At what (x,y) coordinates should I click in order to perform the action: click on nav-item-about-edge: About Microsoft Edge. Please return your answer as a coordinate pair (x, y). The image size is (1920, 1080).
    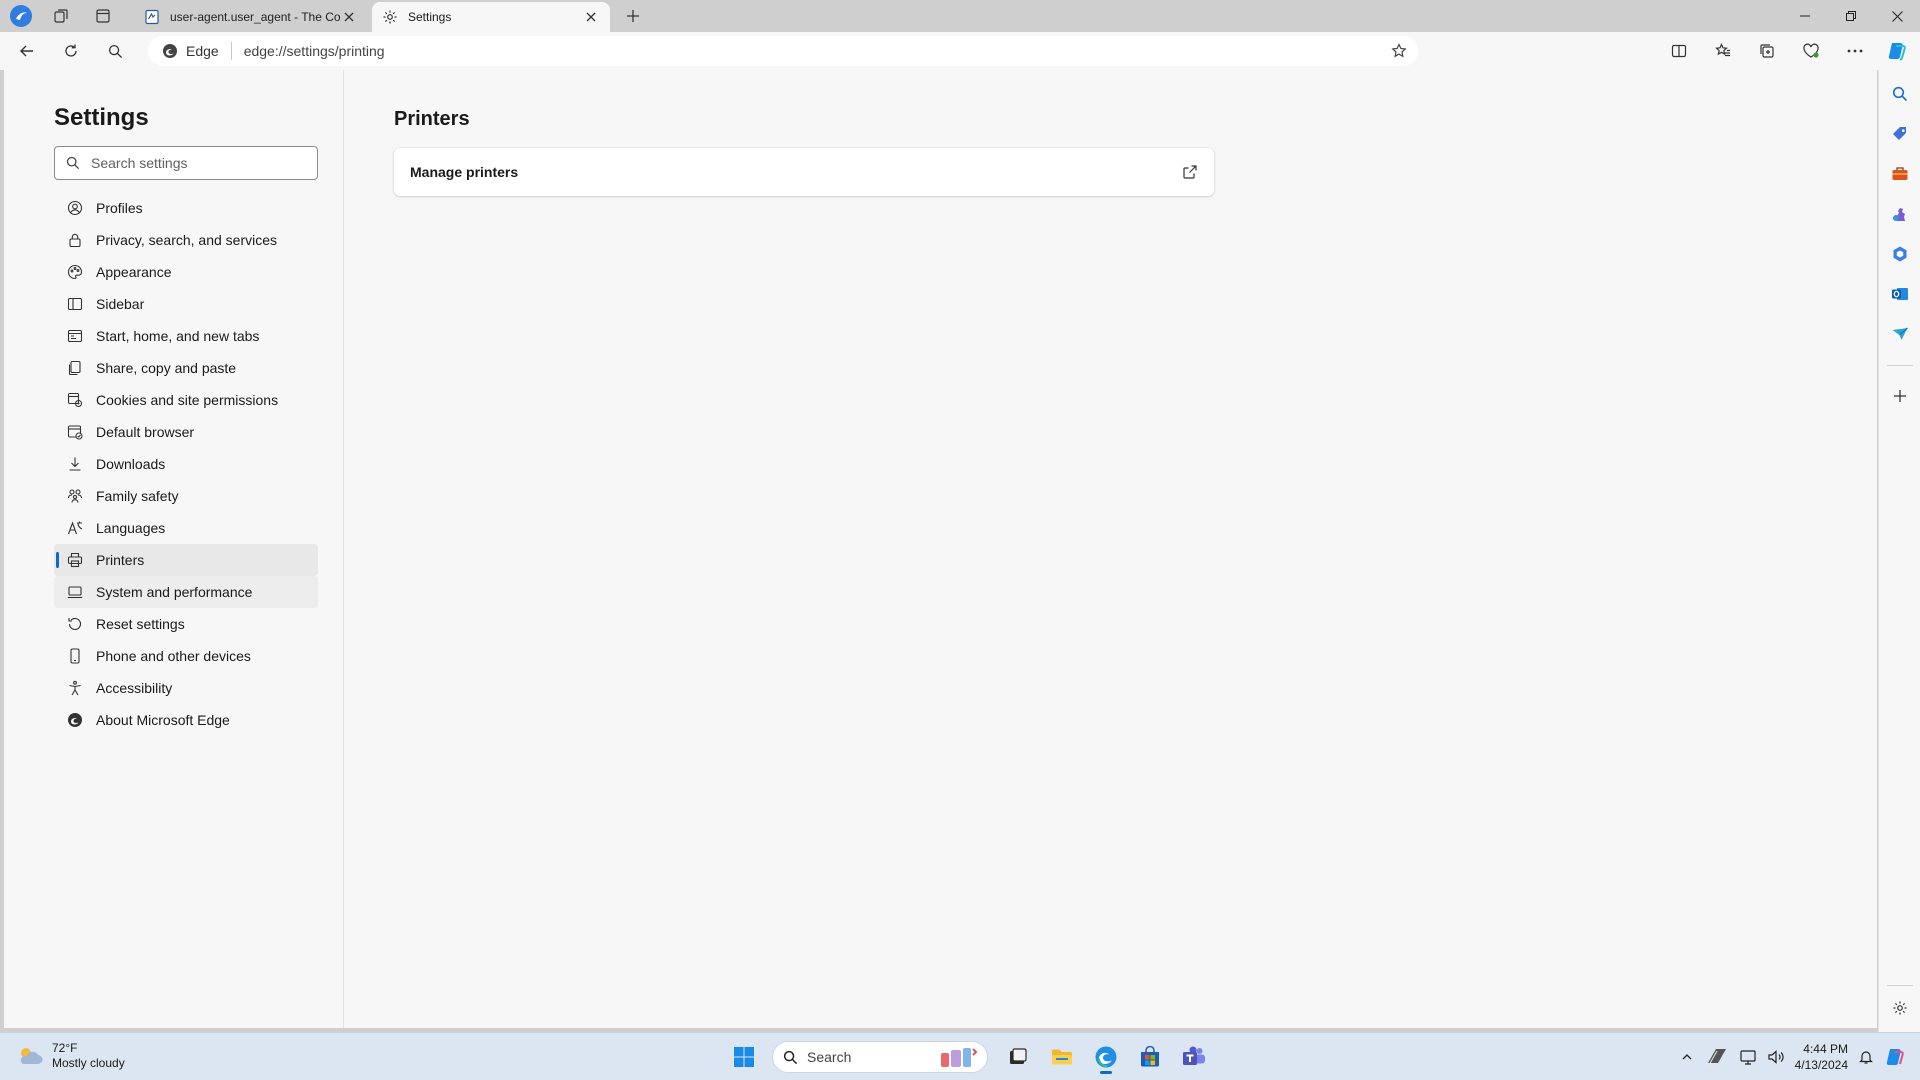
    Looking at the image, I should click on (186, 720).